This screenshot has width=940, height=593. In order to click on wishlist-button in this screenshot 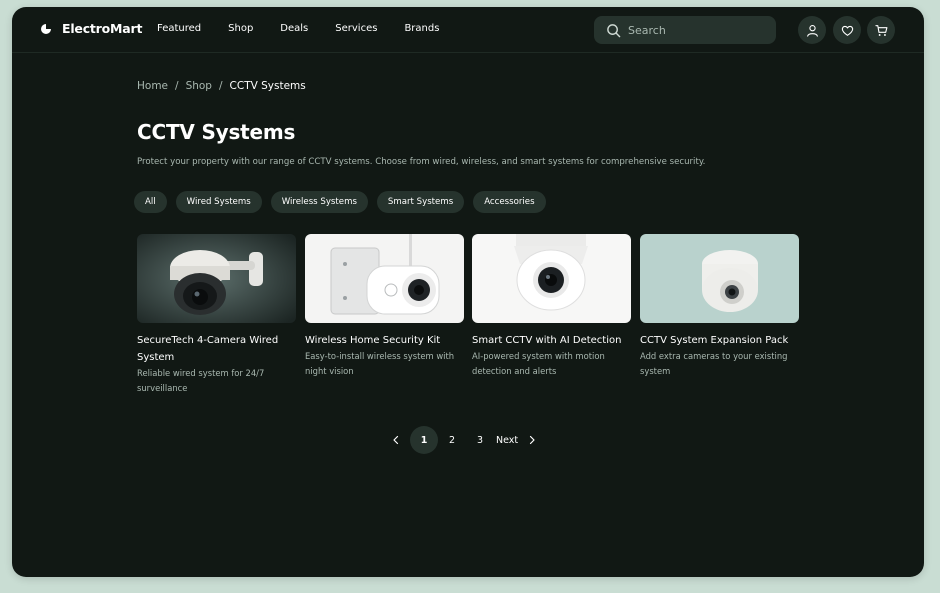, I will do `click(847, 30)`.